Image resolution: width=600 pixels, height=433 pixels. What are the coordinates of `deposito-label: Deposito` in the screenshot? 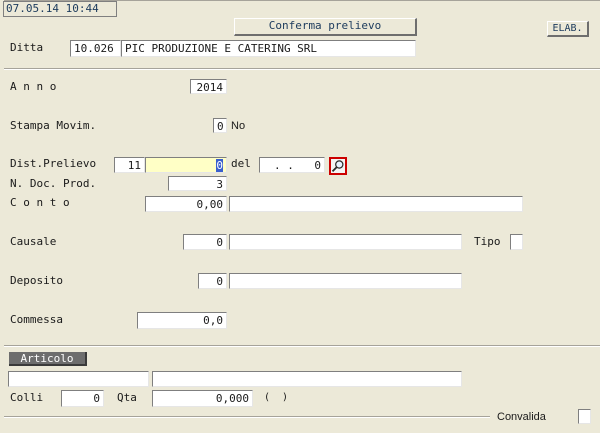 It's located at (36, 280).